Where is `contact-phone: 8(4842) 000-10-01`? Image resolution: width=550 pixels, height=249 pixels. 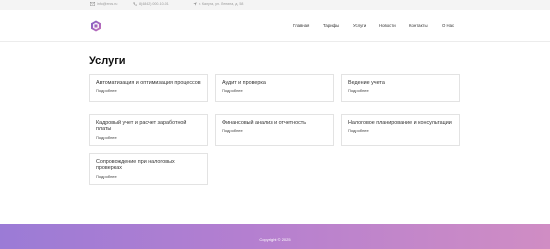
contact-phone: 8(4842) 000-10-01 is located at coordinates (151, 4).